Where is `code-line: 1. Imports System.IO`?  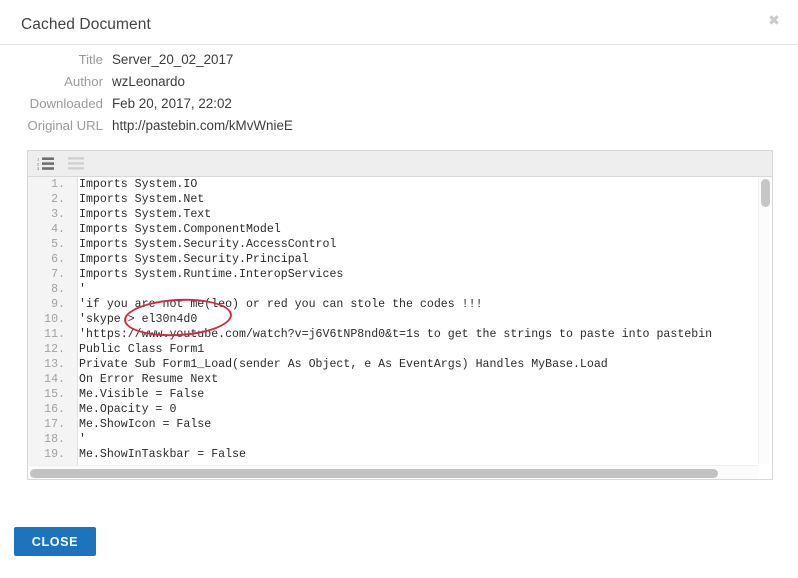 code-line: 1. Imports System.IO is located at coordinates (400, 184).